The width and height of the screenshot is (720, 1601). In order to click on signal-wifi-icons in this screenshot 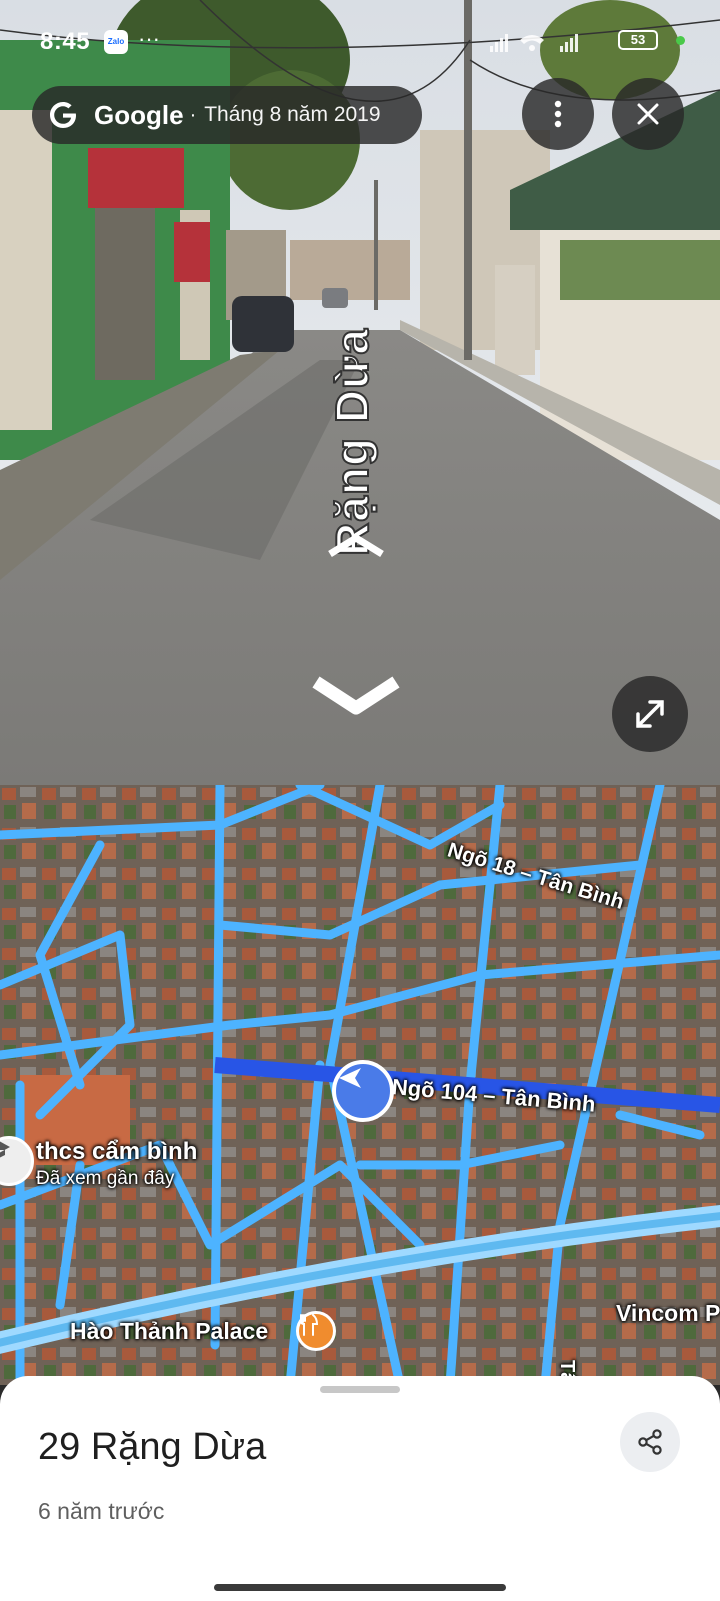, I will do `click(521, 44)`.